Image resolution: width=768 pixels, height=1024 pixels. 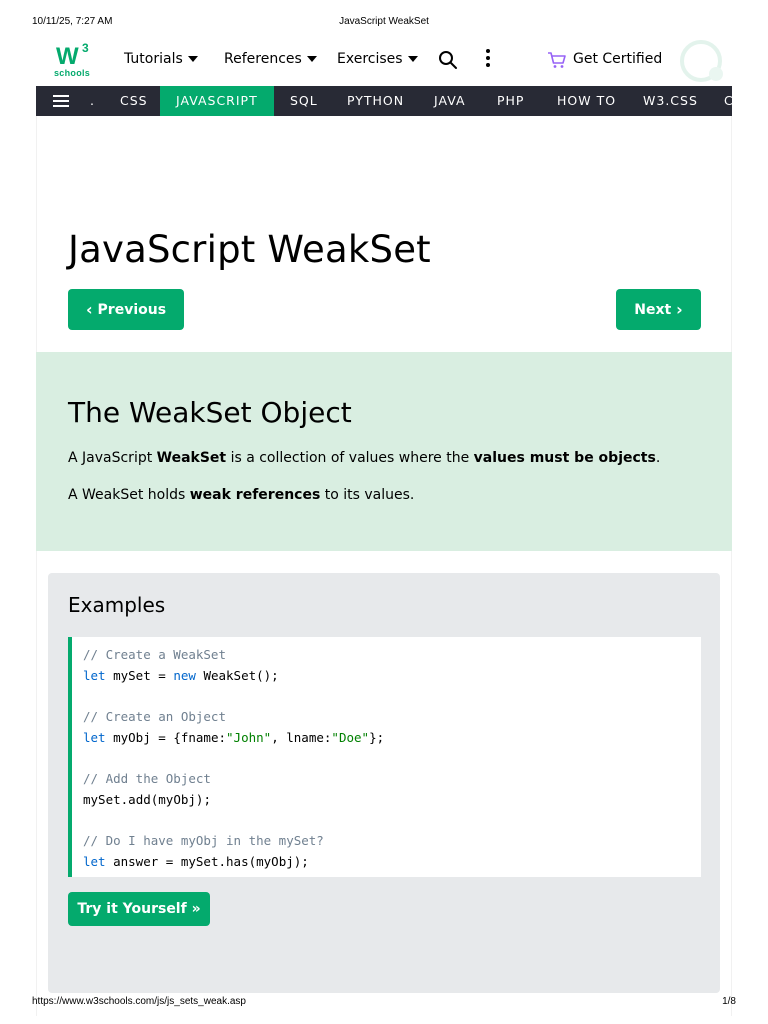 I want to click on chevron-right-icon: ›, so click(x=679, y=309).